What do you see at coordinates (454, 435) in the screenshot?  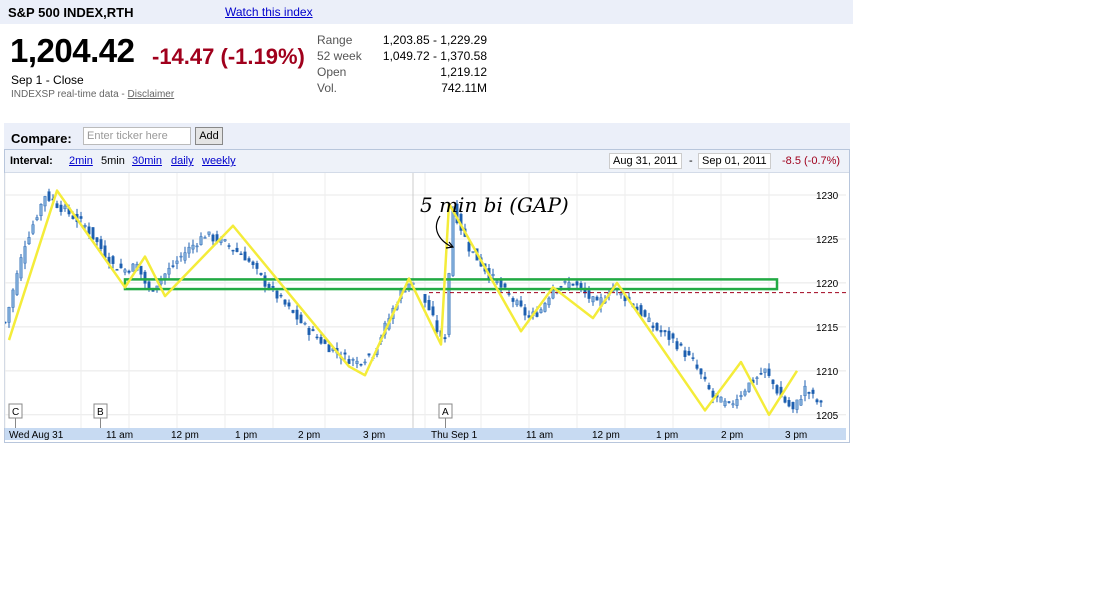 I see `x-tick-label: Thu Sep 1` at bounding box center [454, 435].